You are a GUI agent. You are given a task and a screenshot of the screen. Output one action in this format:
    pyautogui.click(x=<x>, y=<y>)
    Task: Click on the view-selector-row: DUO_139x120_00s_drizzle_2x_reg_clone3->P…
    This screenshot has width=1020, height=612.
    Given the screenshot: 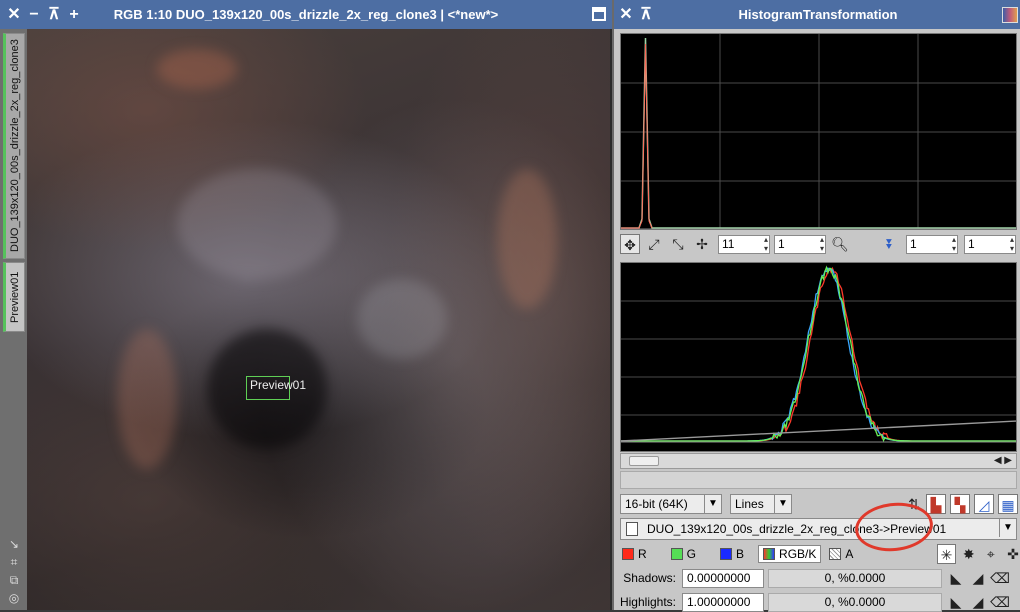 What is the action you would take?
    pyautogui.click(x=817, y=529)
    